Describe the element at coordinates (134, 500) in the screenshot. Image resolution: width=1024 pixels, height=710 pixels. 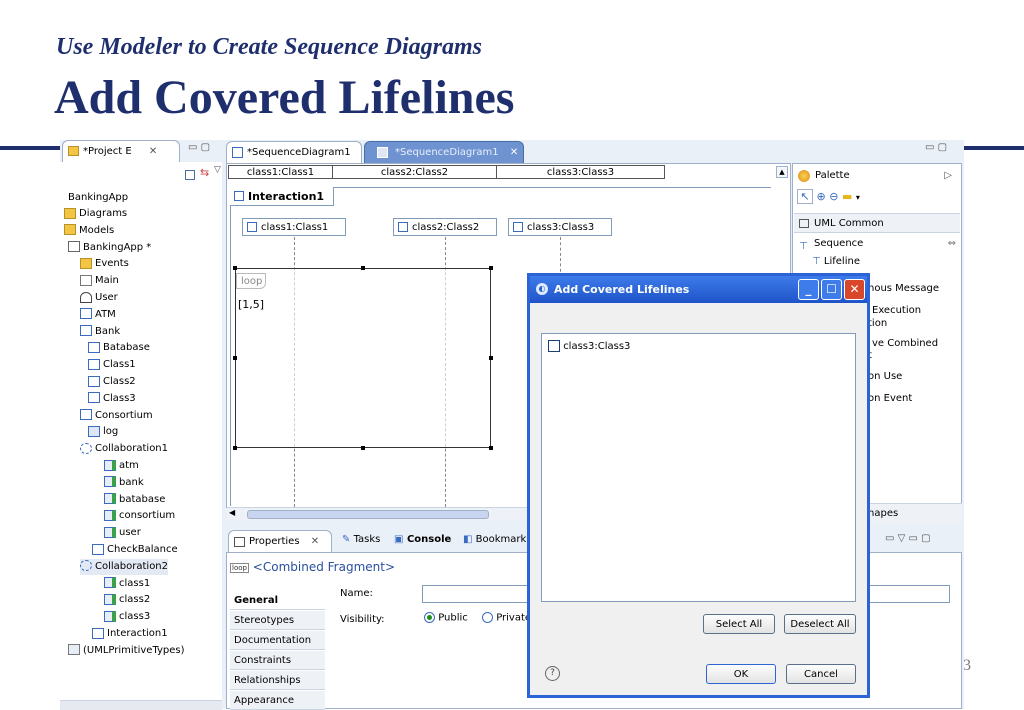
I see `tree-item: batabase` at that location.